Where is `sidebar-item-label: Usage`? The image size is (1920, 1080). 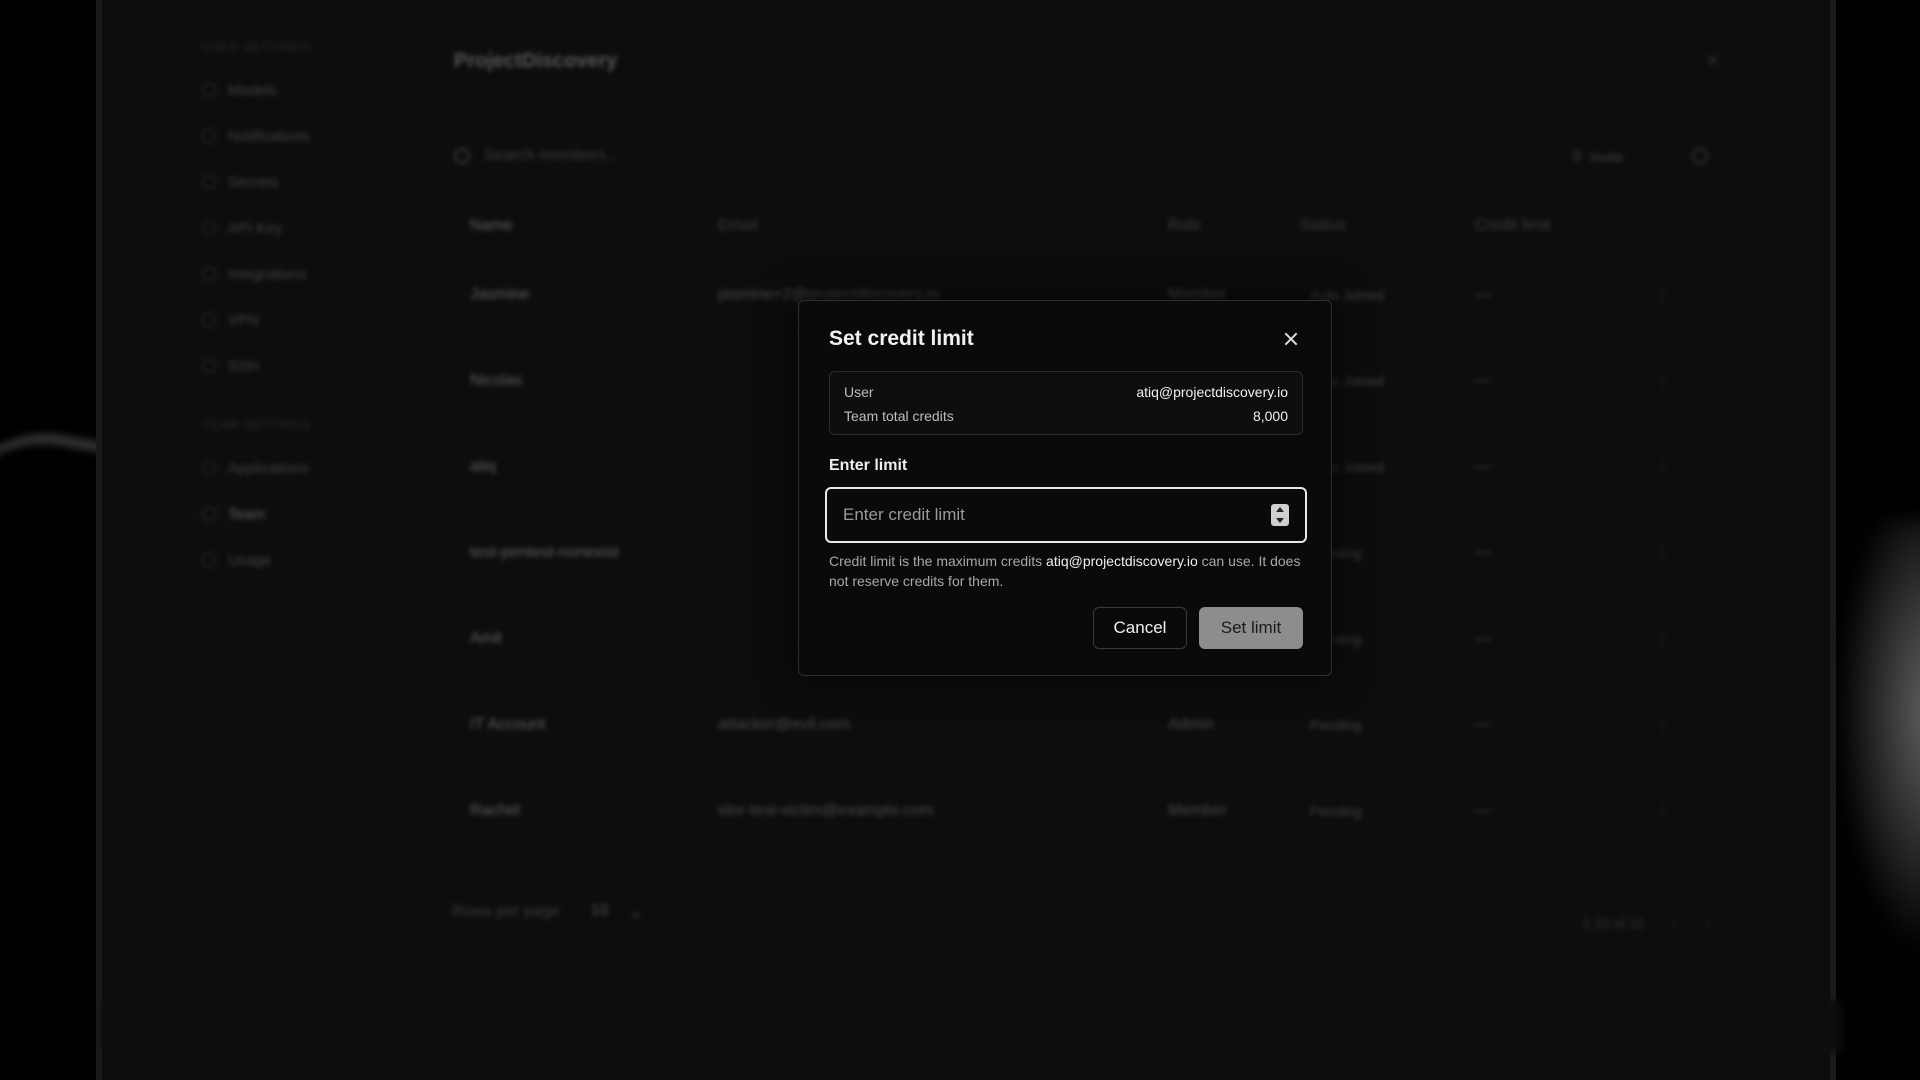 sidebar-item-label: Usage is located at coordinates (250, 560).